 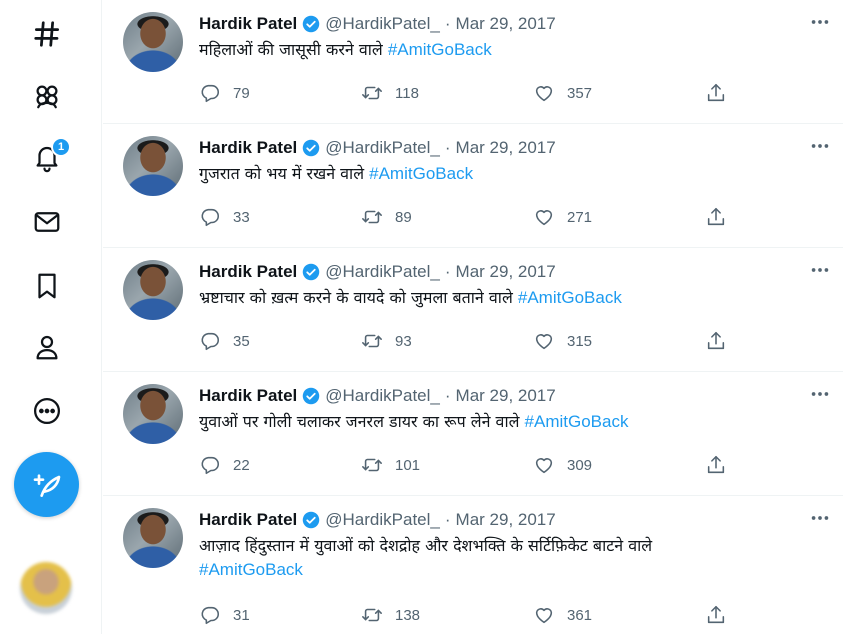 What do you see at coordinates (408, 465) in the screenshot?
I see `retweet-count: 101` at bounding box center [408, 465].